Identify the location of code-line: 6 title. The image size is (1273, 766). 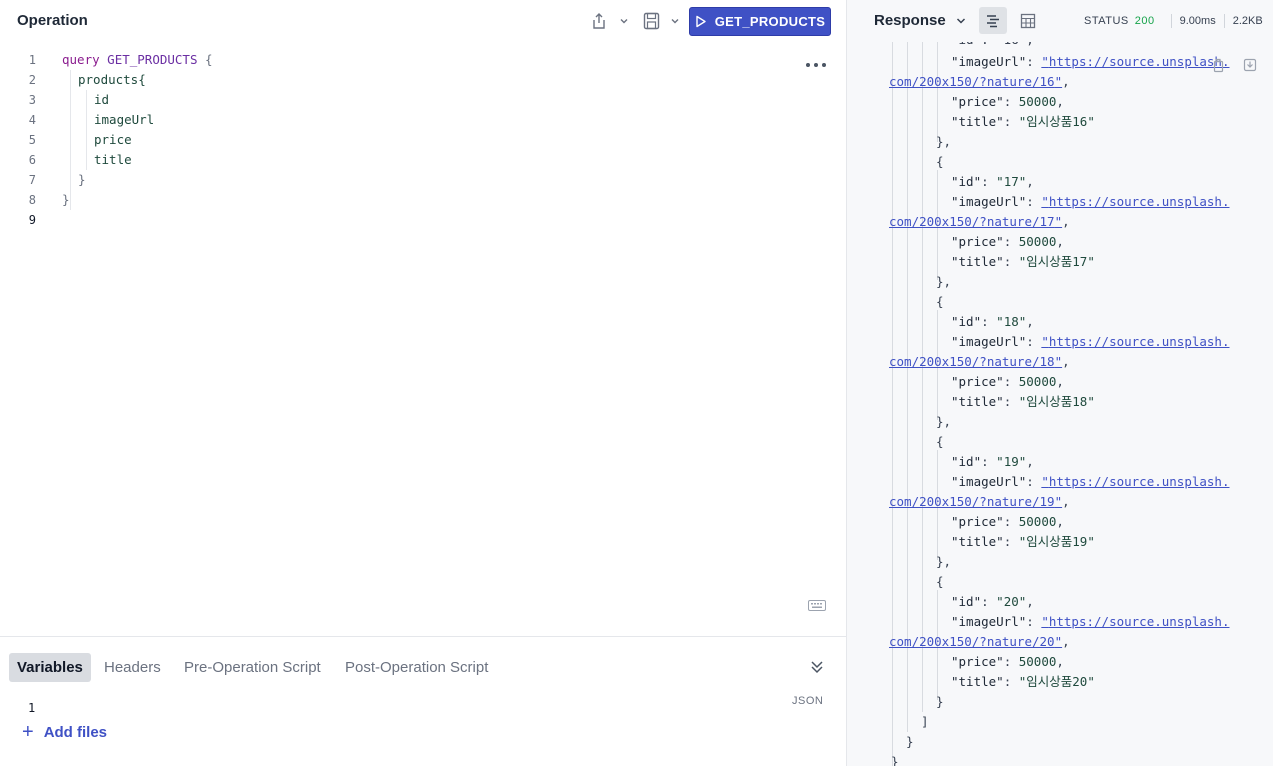
(400, 160).